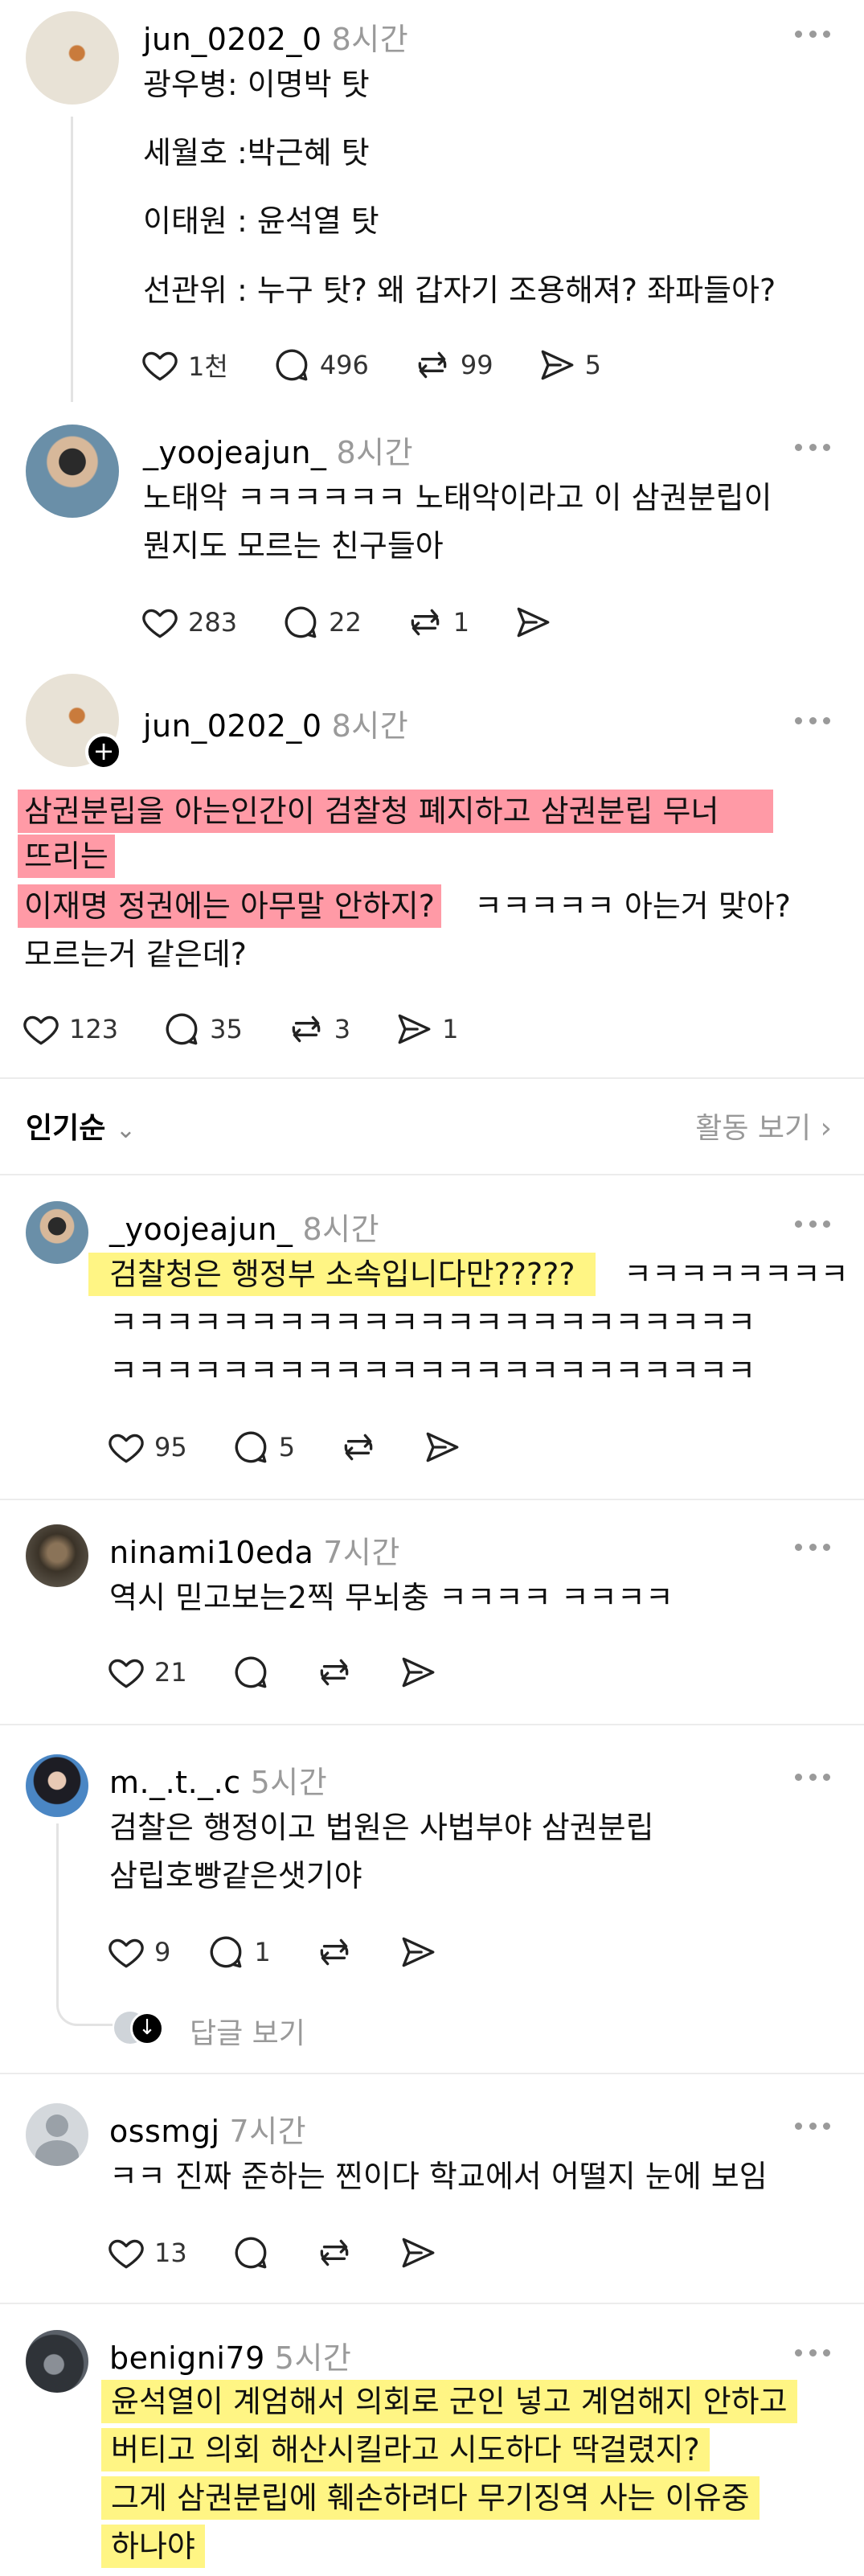 This screenshot has height=2576, width=864. I want to click on reply-actions: 9 1, so click(293, 1952).